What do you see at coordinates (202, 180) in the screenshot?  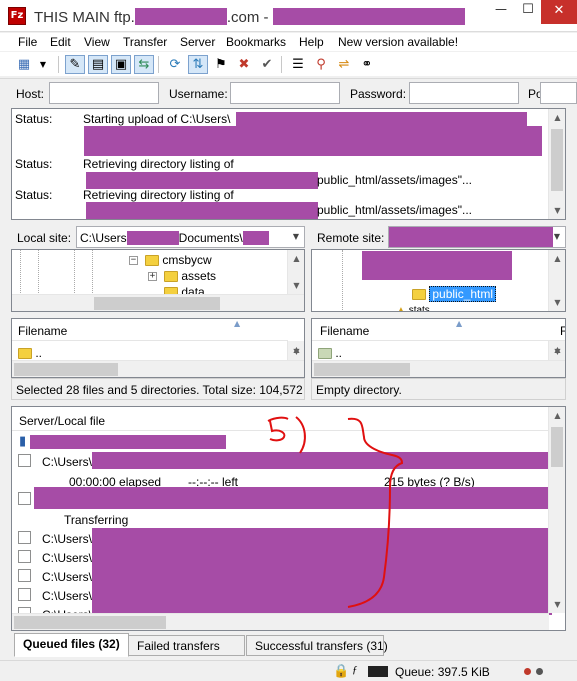 I see `redacted-path` at bounding box center [202, 180].